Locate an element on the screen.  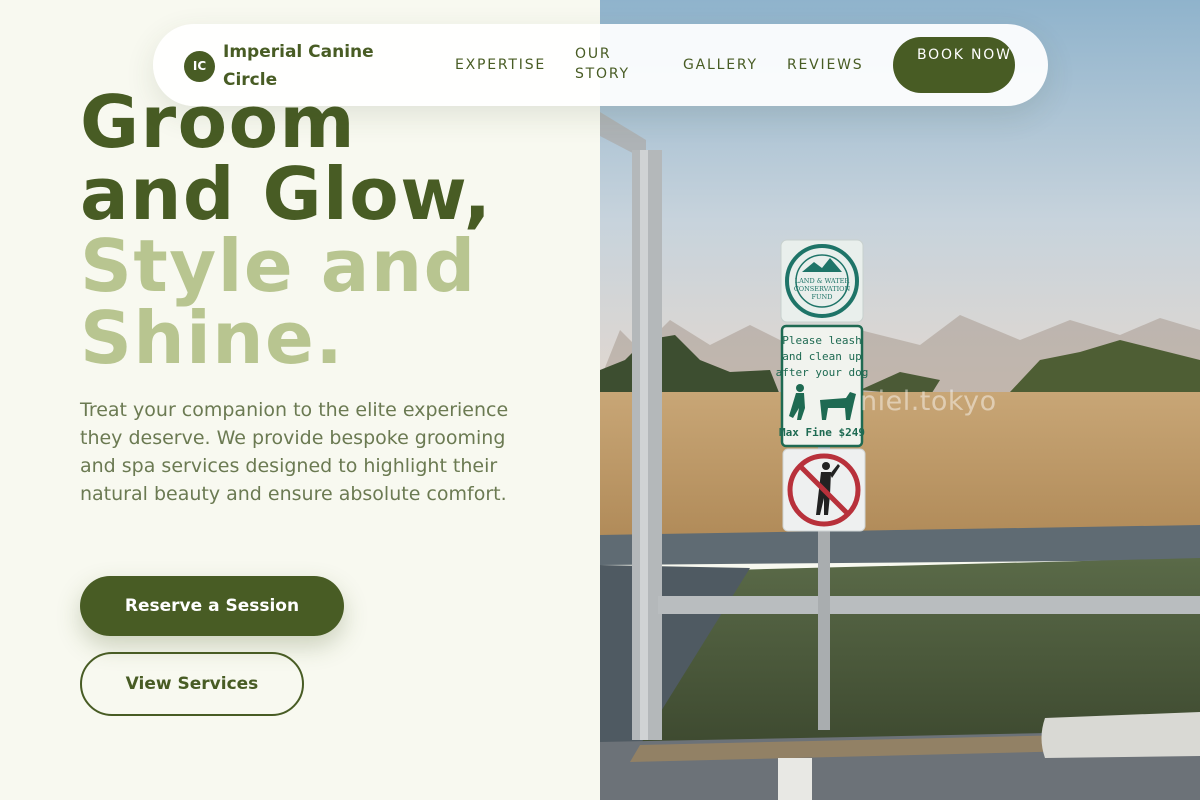
frame-rail is located at coordinates (929, 605).